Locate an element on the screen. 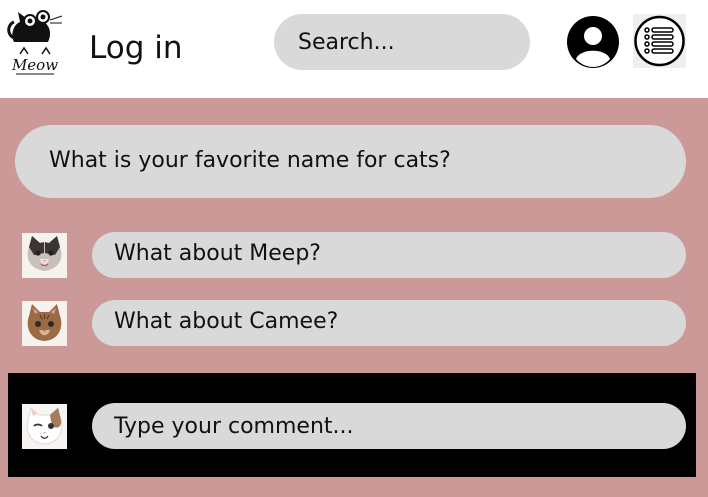 The image size is (708, 497). composer-avatar is located at coordinates (44, 426).